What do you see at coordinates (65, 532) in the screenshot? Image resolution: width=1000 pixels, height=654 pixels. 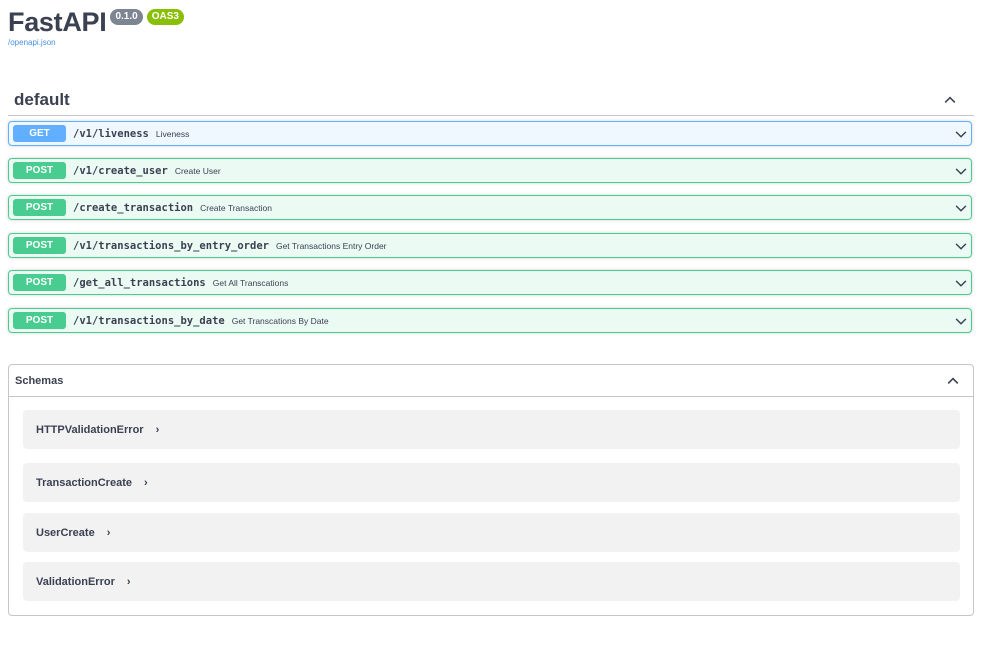 I see `schema-name: UserCreate` at bounding box center [65, 532].